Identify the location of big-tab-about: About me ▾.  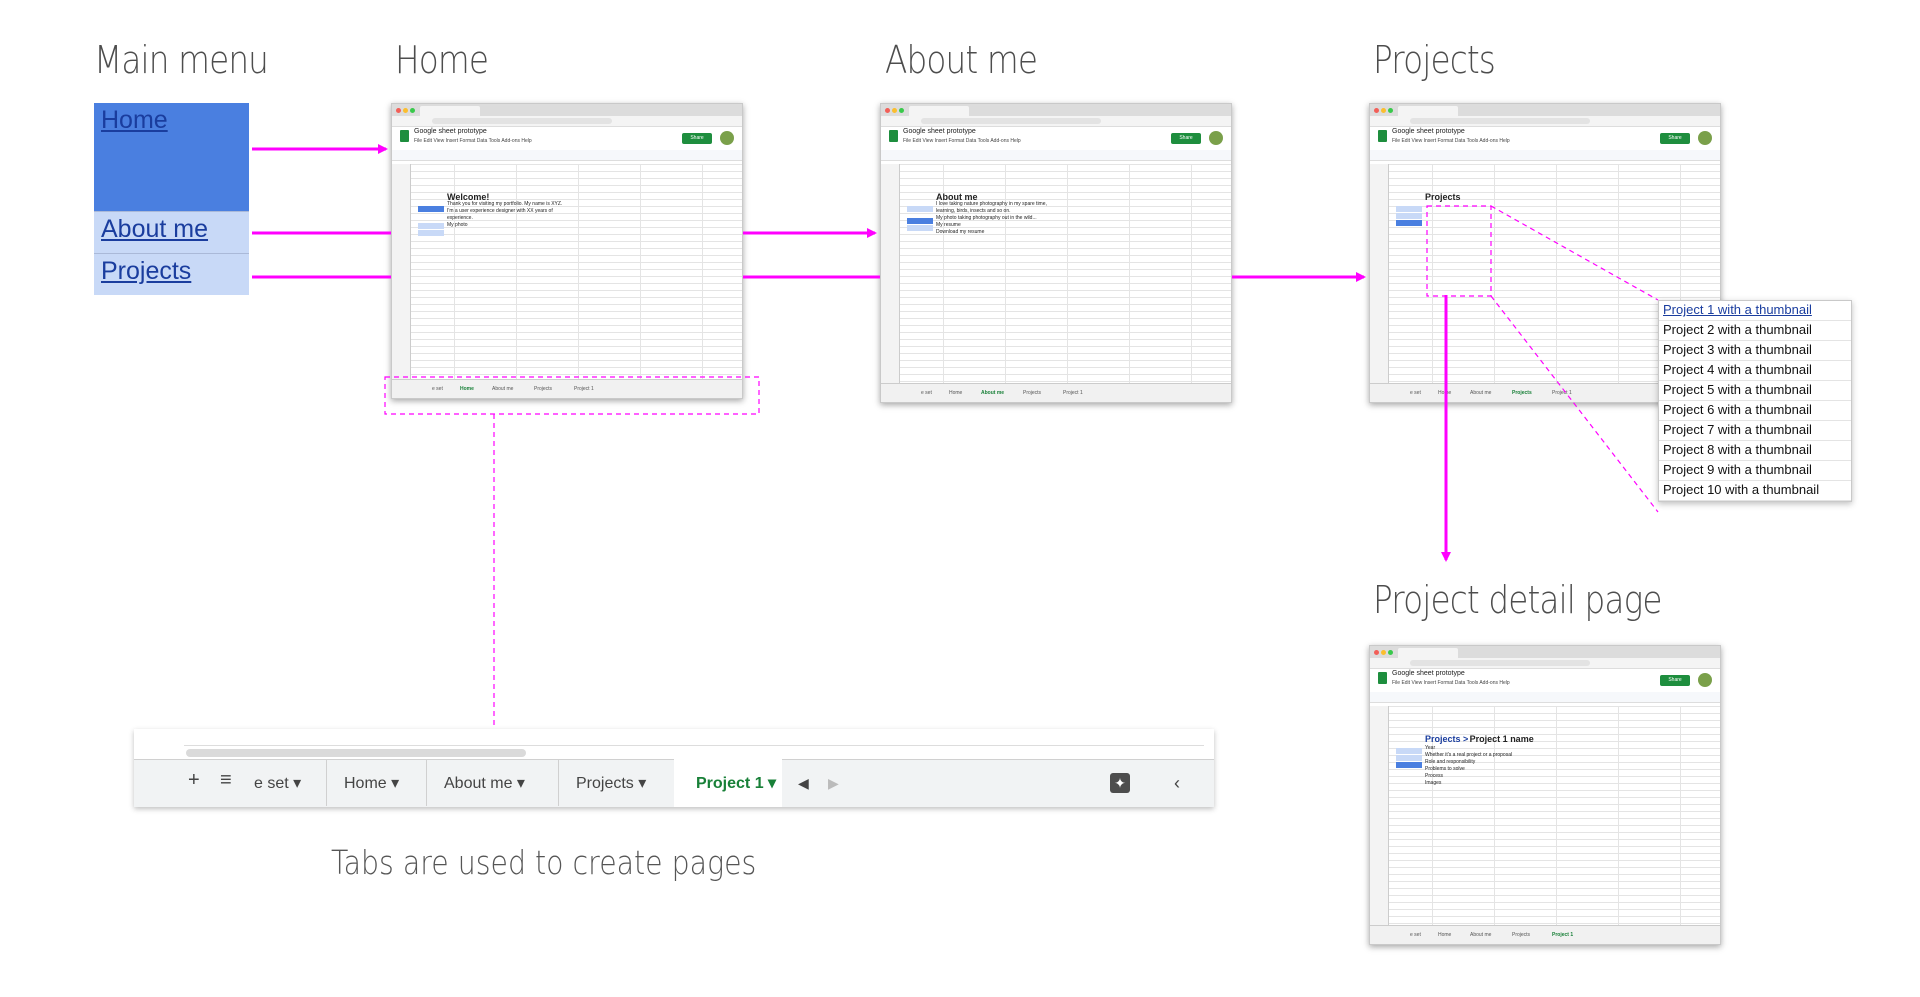
(484, 783).